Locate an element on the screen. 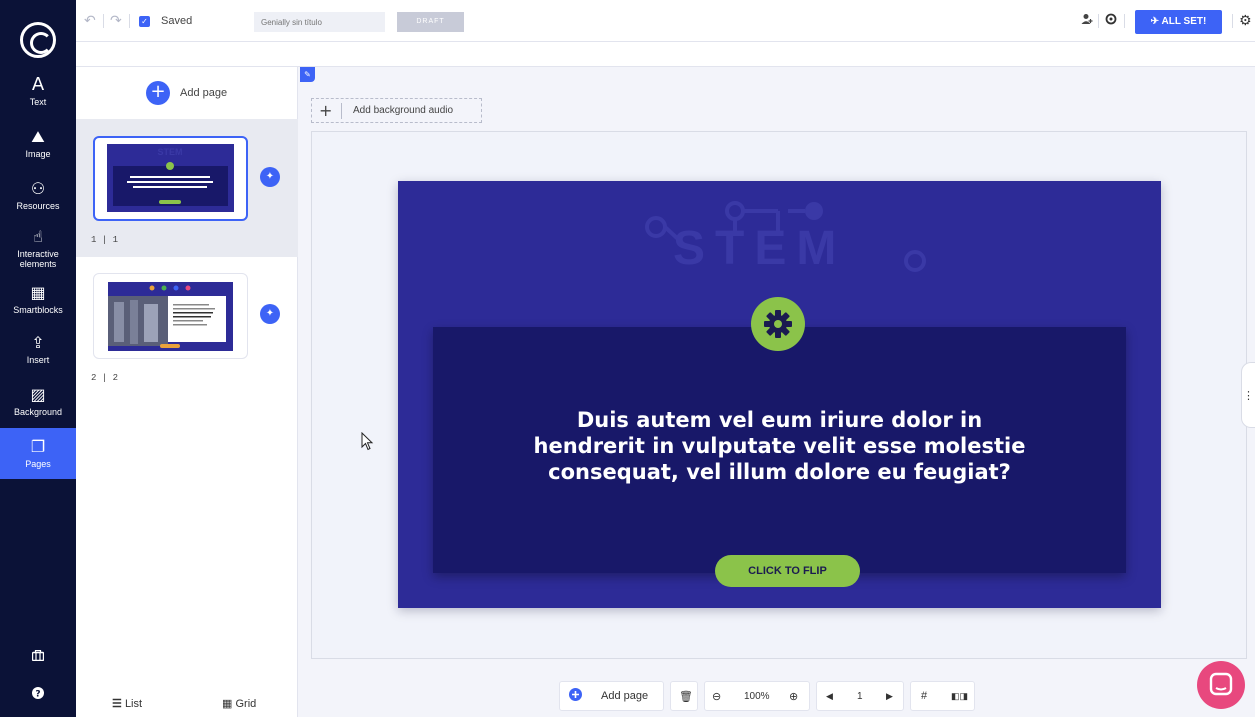  page-number-indicator: 1 is located at coordinates (860, 696).